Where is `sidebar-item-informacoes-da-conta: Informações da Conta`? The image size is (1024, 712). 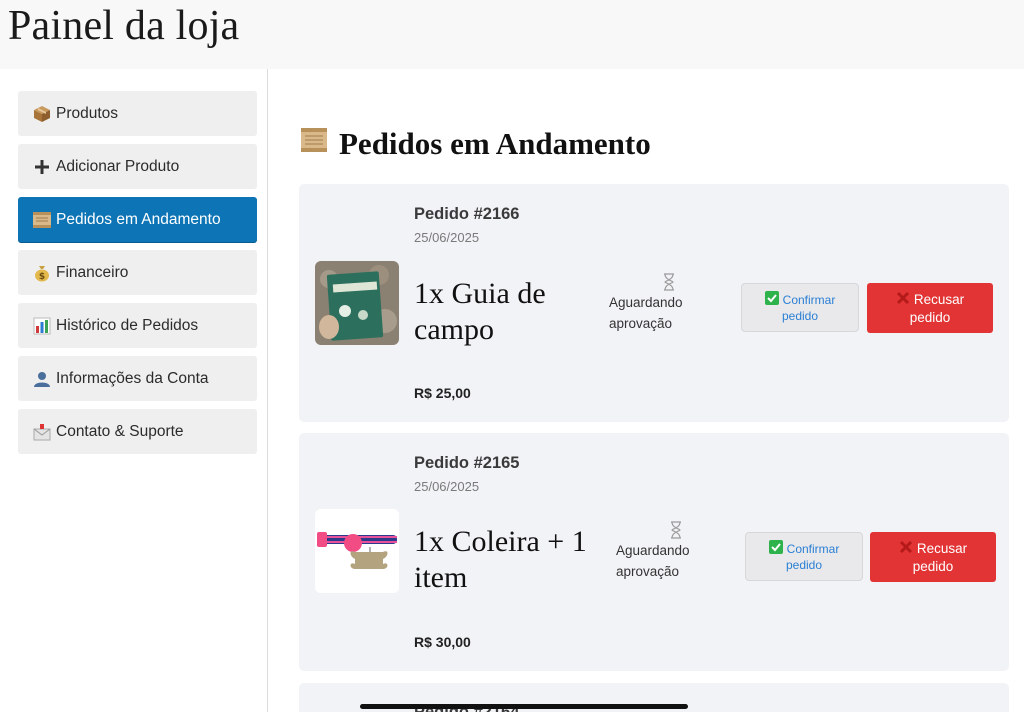
sidebar-item-informacoes-da-conta: Informações da Conta is located at coordinates (137, 378).